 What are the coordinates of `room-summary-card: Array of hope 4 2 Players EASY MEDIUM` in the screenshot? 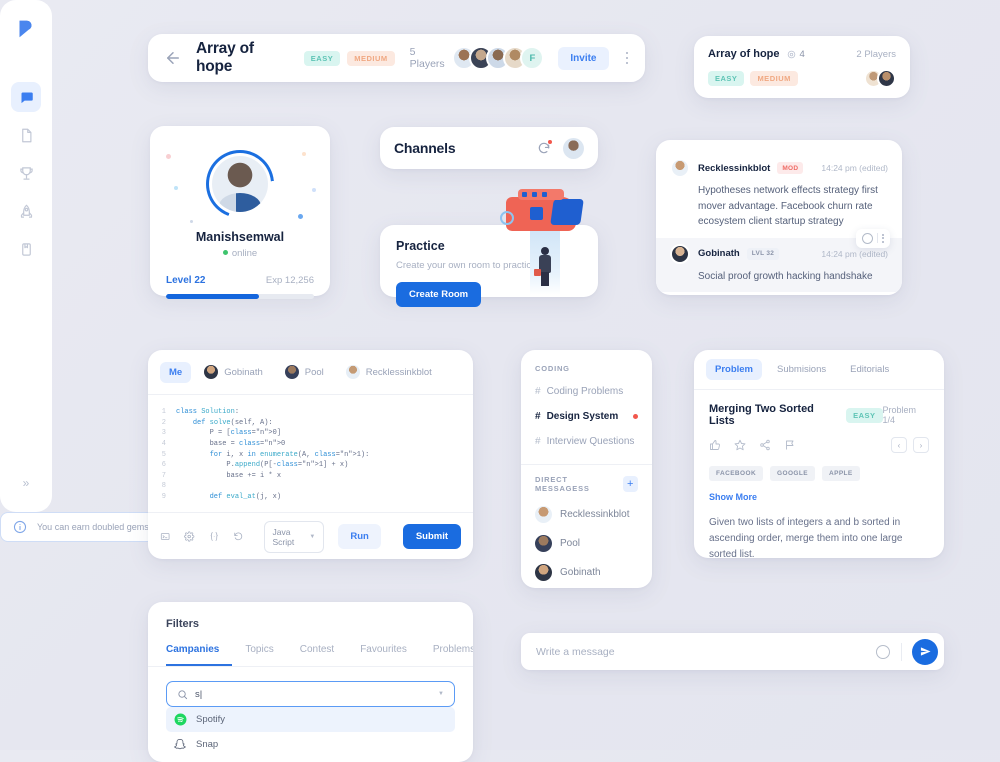 It's located at (802, 67).